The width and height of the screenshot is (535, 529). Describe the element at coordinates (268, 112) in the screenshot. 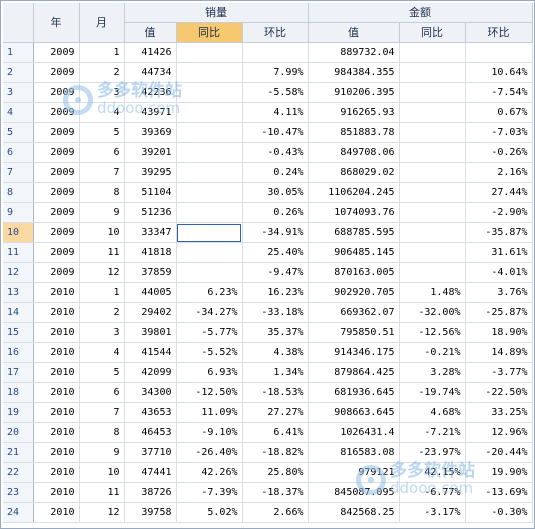

I see `table-row: 4 2009 4 43971 4.11% 916265.93 0.67%` at that location.